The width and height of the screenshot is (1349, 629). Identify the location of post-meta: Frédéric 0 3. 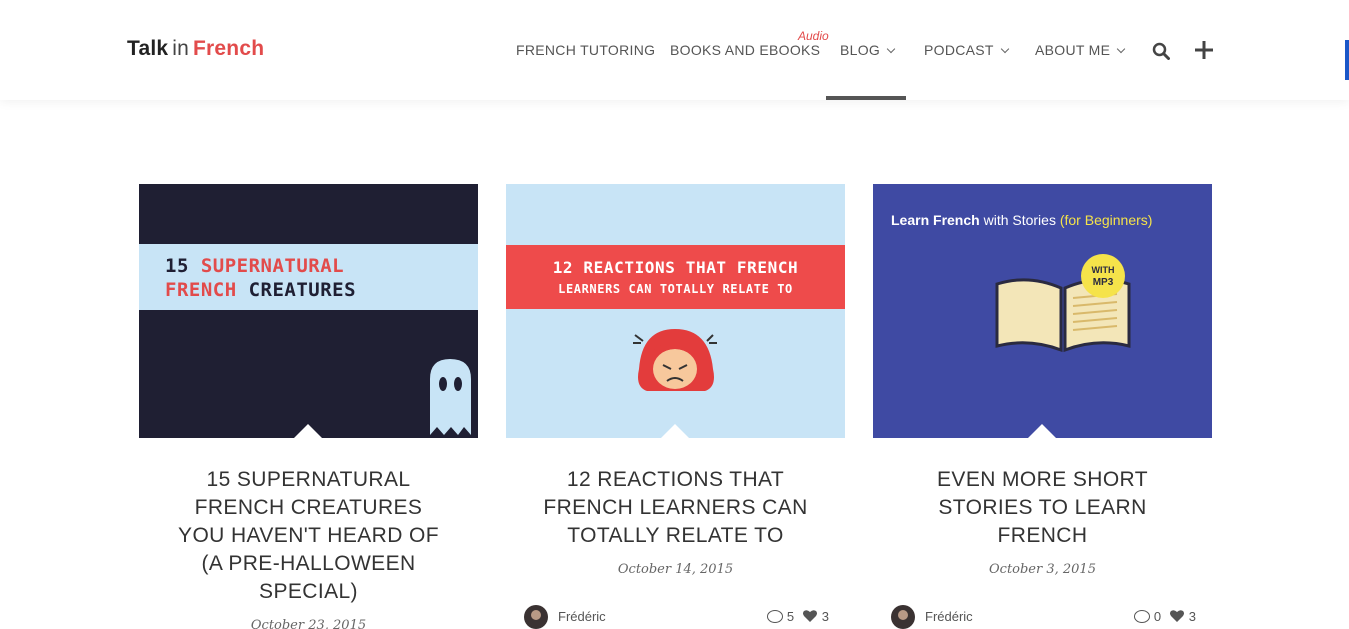
(1042, 617).